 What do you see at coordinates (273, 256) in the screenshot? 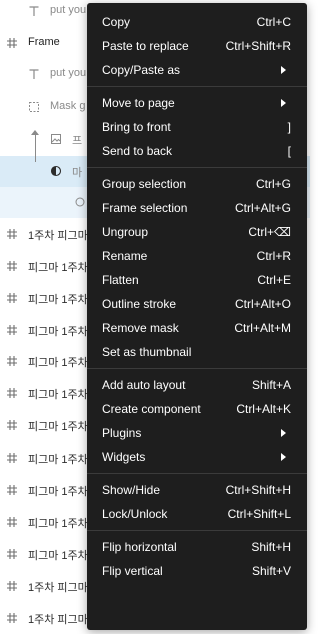
I see `menu-item-shortcut: Ctrl+R` at bounding box center [273, 256].